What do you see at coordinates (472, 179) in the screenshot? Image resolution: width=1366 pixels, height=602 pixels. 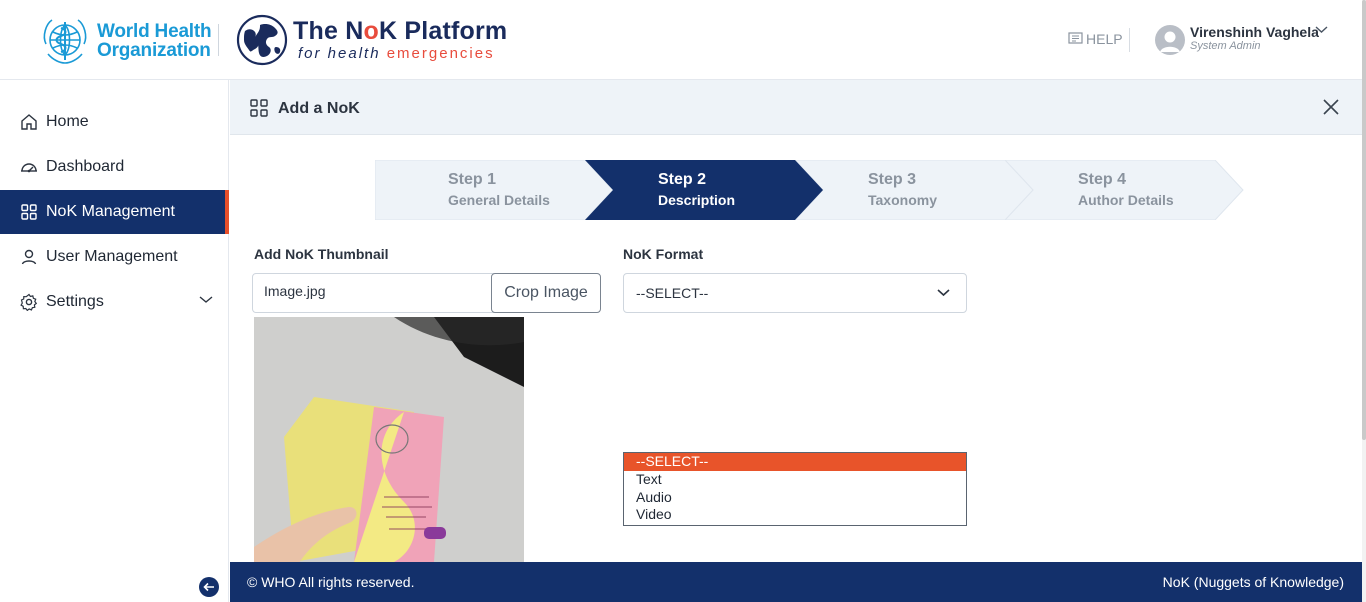 I see `step-number: Step 1` at bounding box center [472, 179].